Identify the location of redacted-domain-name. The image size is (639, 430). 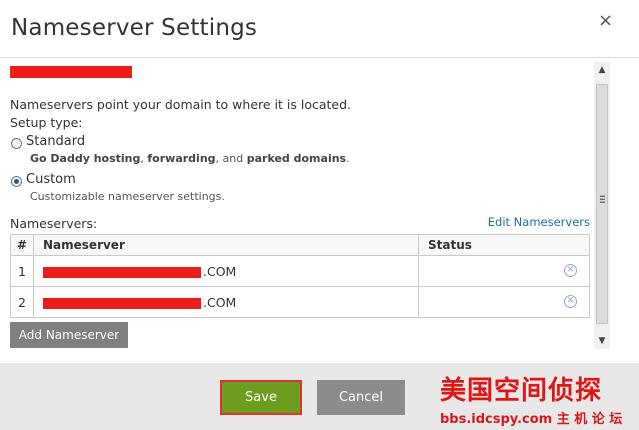
(71, 72).